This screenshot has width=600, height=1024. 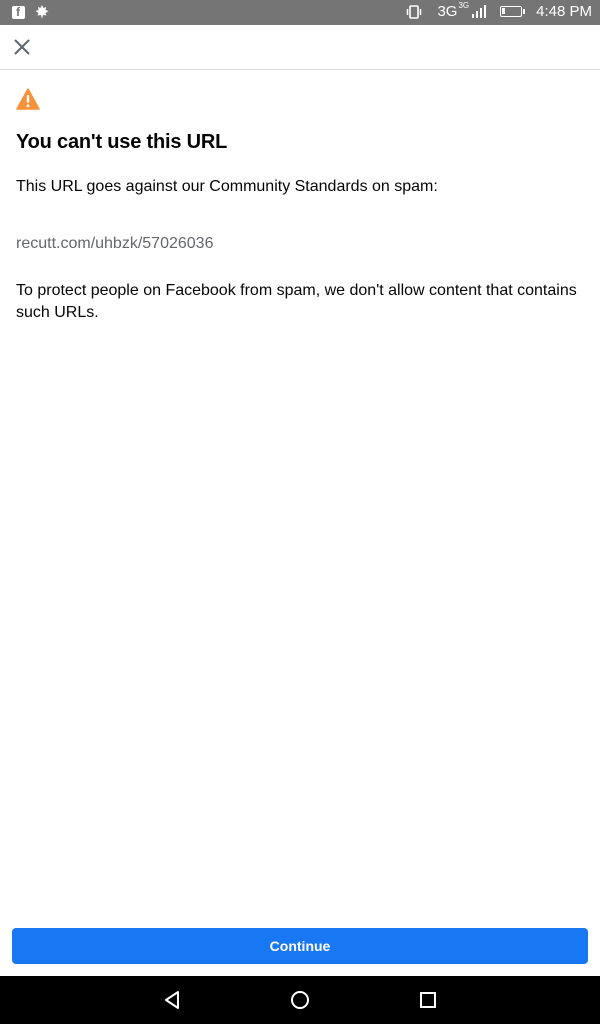 I want to click on facebook-icon, so click(x=18, y=12).